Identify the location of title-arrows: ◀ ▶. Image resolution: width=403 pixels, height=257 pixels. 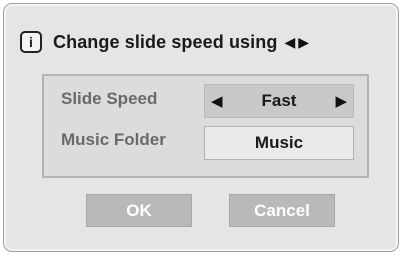
(296, 42).